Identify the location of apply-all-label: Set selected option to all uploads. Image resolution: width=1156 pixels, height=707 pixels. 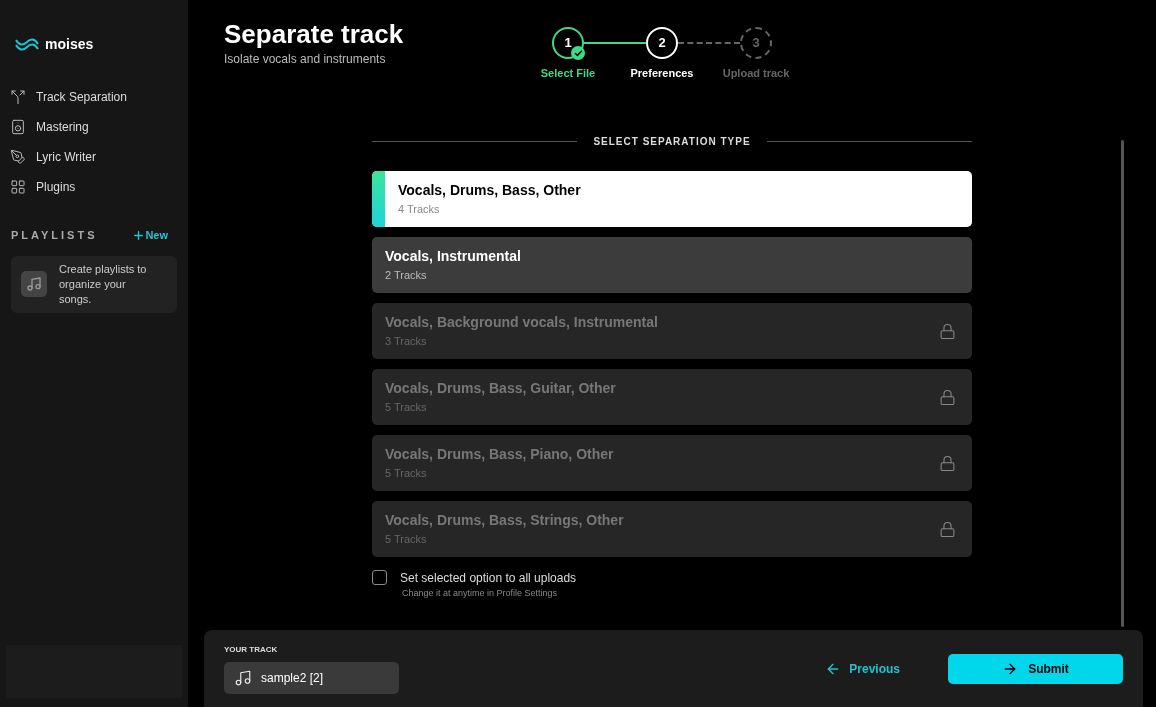
(488, 578).